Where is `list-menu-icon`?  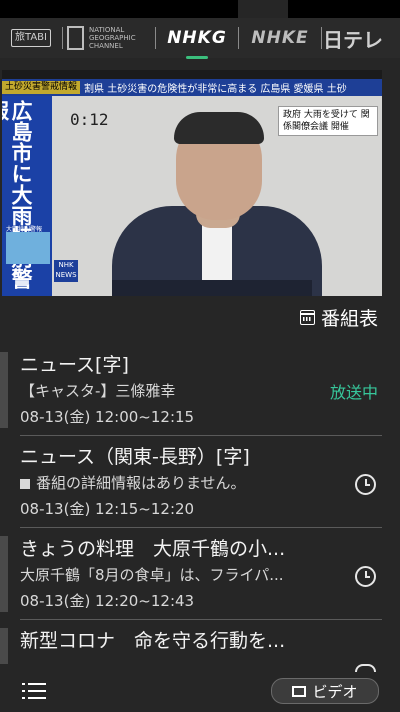
list-menu-icon is located at coordinates (34, 691).